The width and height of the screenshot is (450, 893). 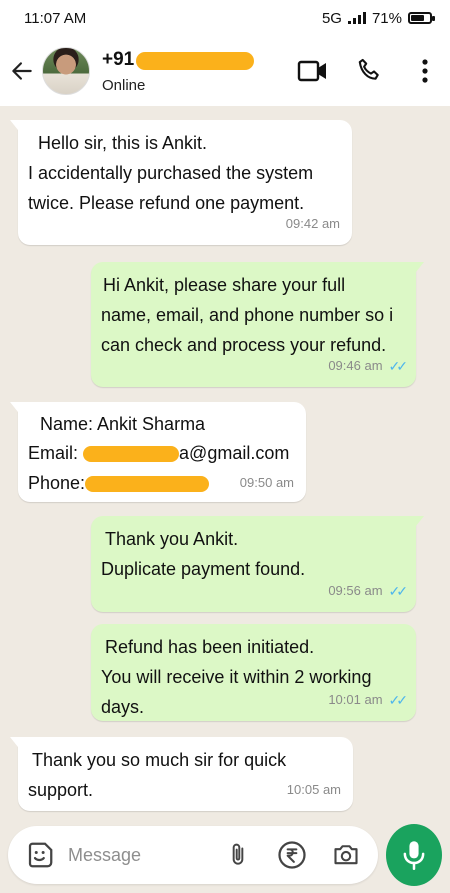 I want to click on back-arrow-icon, so click(x=22, y=71).